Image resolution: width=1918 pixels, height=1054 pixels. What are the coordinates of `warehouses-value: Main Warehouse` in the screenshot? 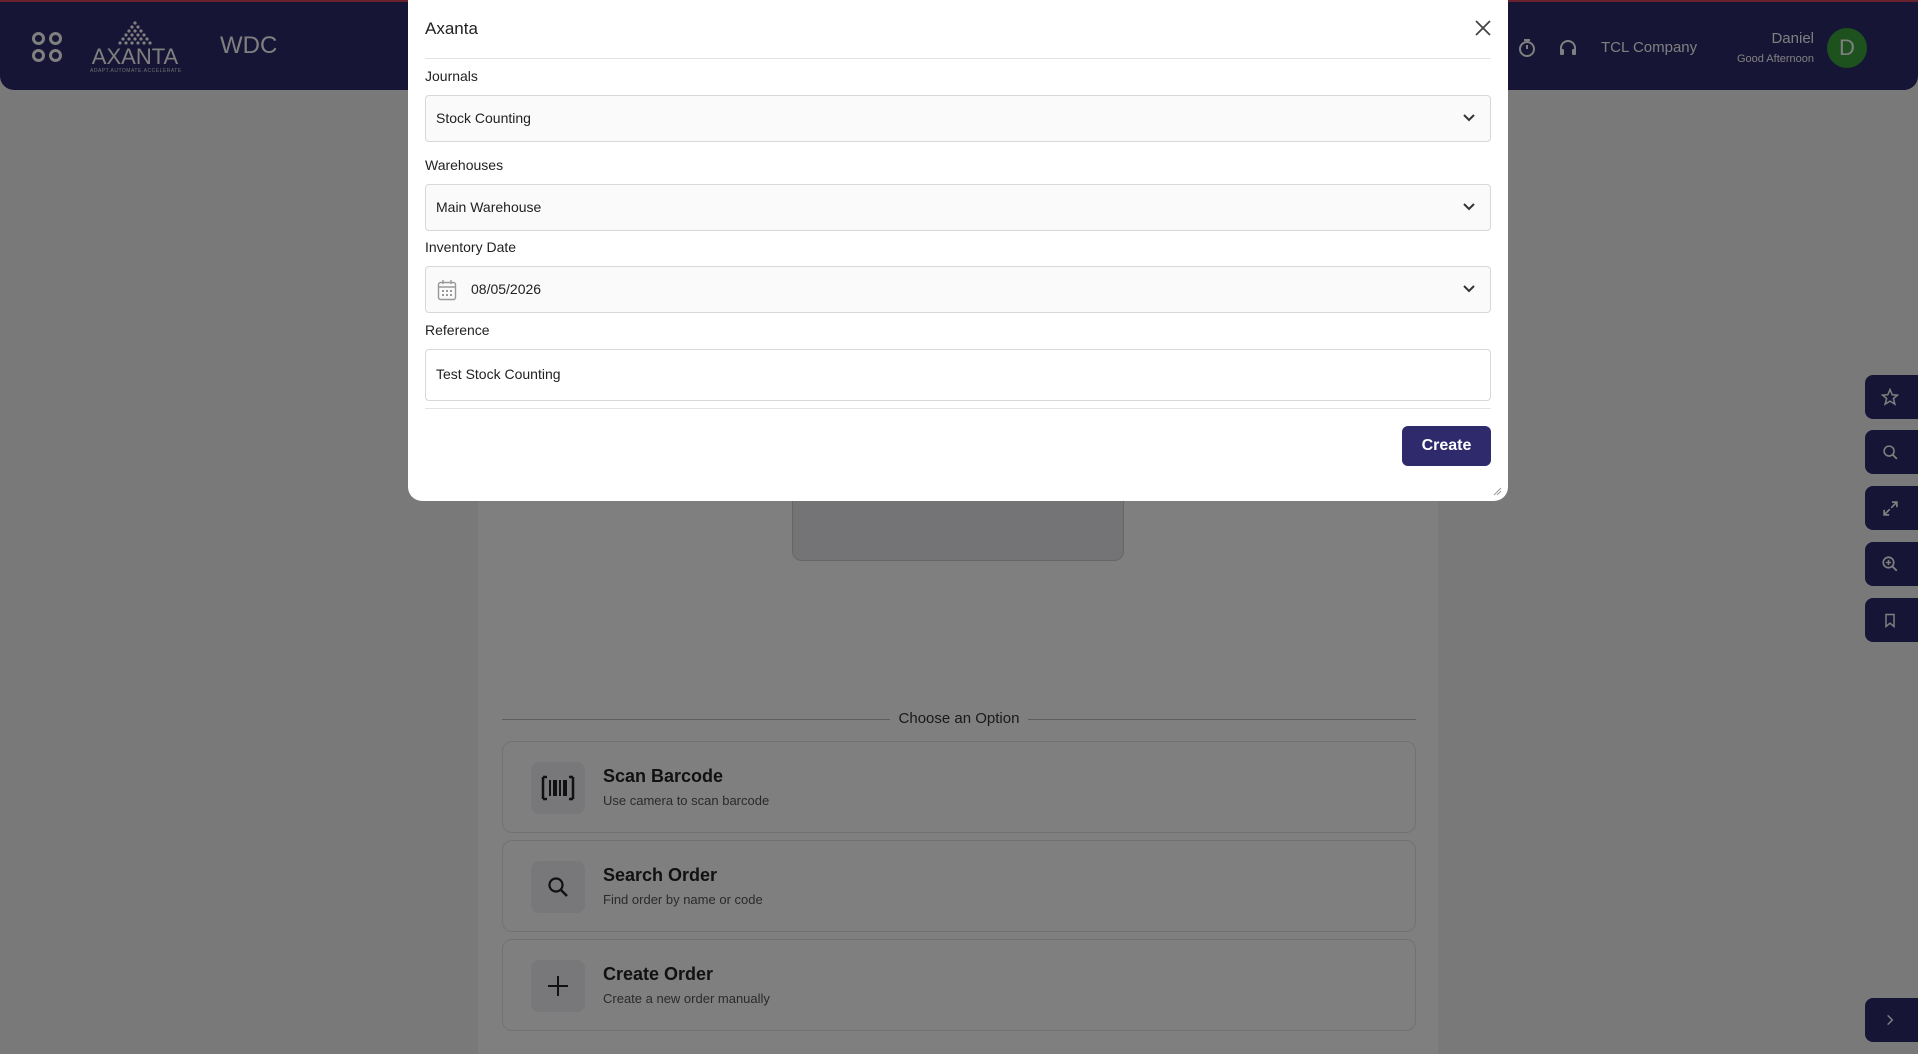 It's located at (489, 207).